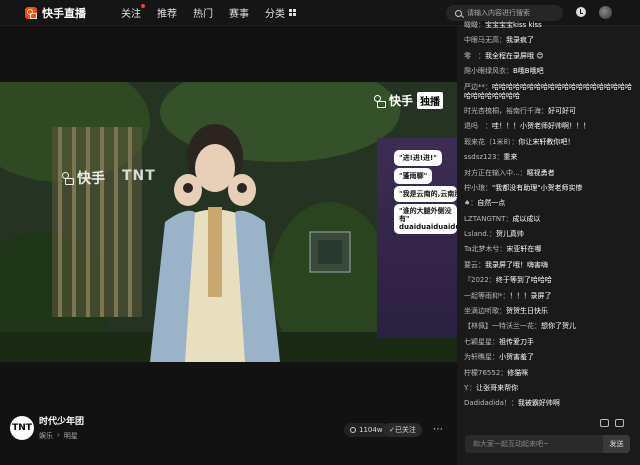 The width and height of the screenshot is (640, 465). I want to click on chat-text: 你让宋轩教你吧！, so click(546, 141).